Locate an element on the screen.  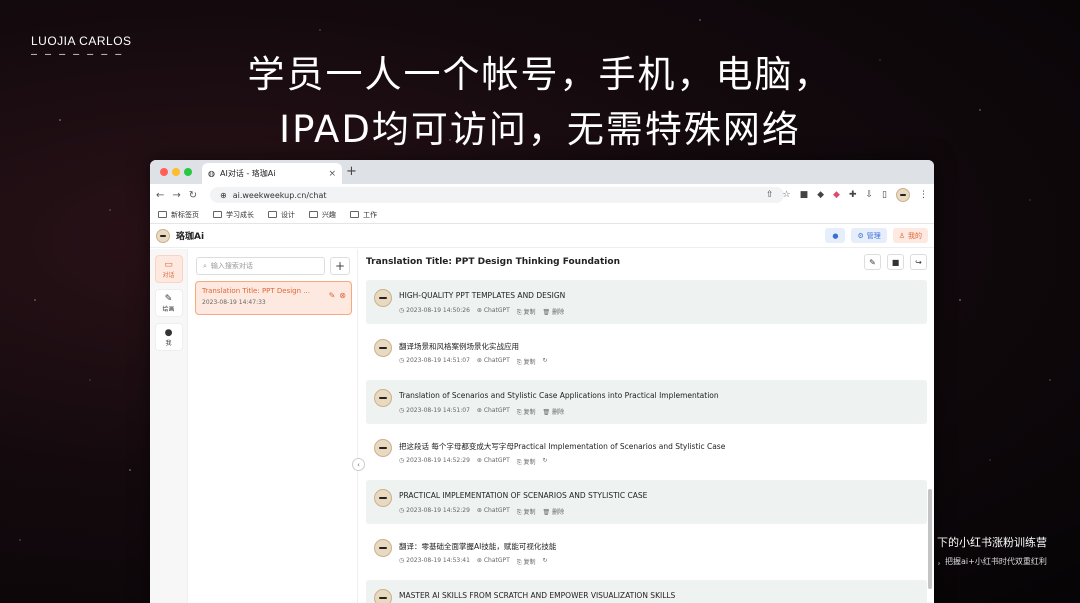
tab-title: AI对话 - 珞珈Ai is located at coordinates (247, 173).